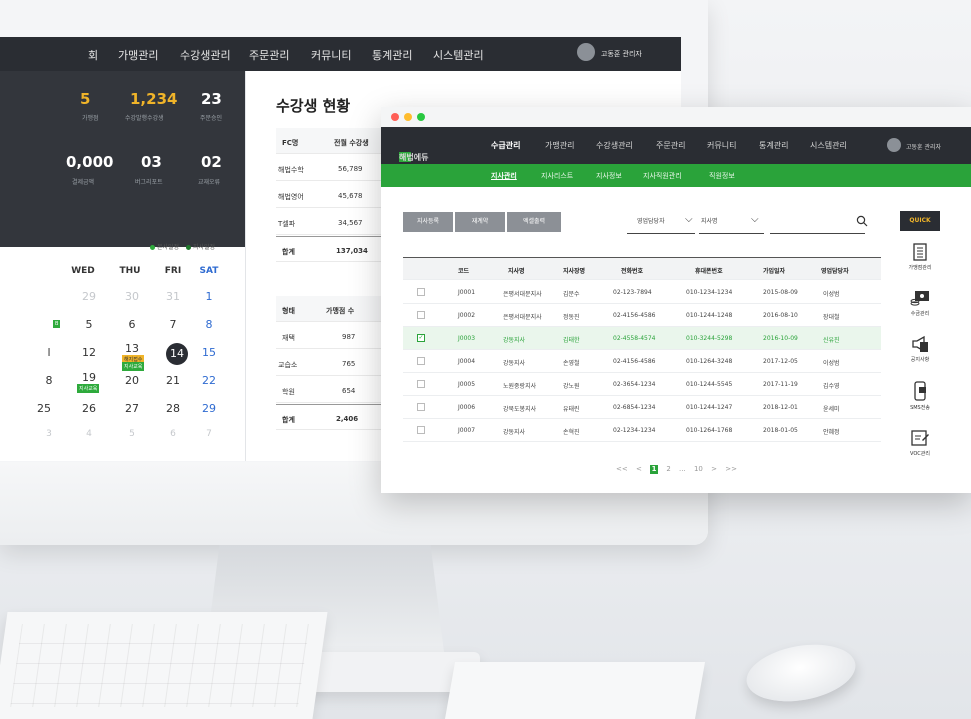 The width and height of the screenshot is (971, 719). Describe the element at coordinates (522, 294) in the screenshot. I see `table-cell: 은평서대문지사` at that location.